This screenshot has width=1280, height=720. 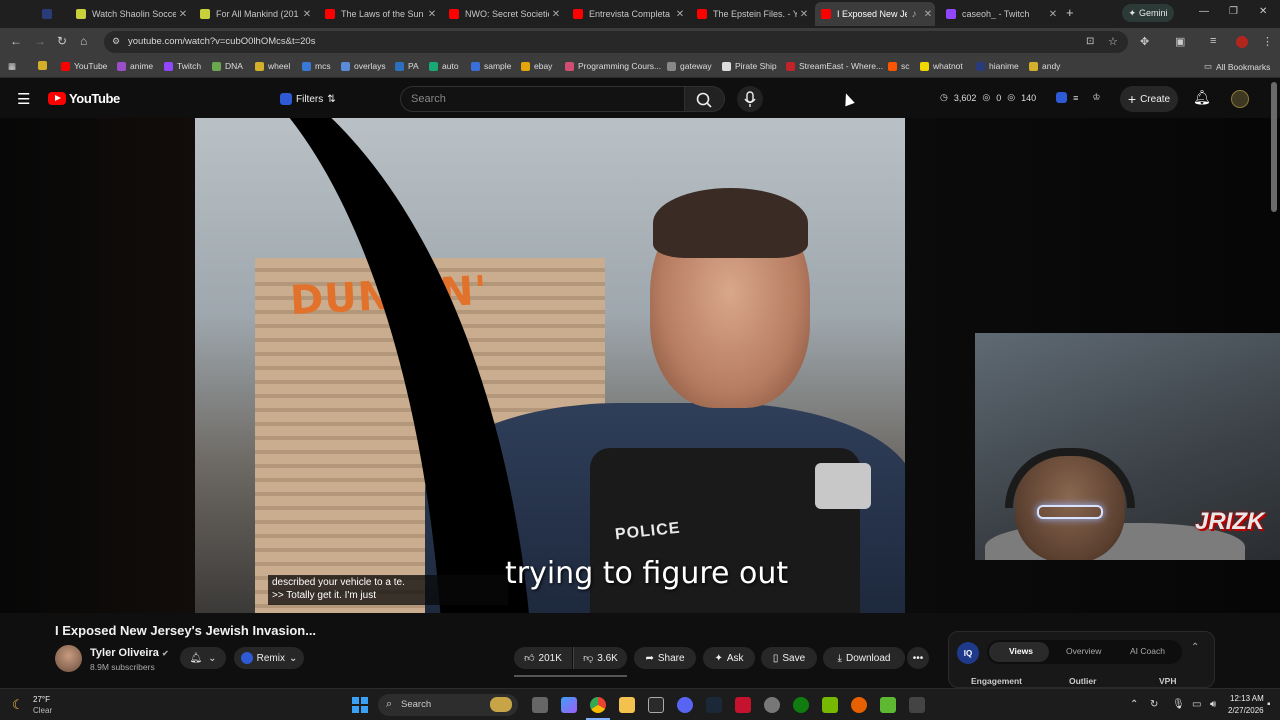 What do you see at coordinates (729, 658) in the screenshot?
I see `ask-button: ✦ Ask` at bounding box center [729, 658].